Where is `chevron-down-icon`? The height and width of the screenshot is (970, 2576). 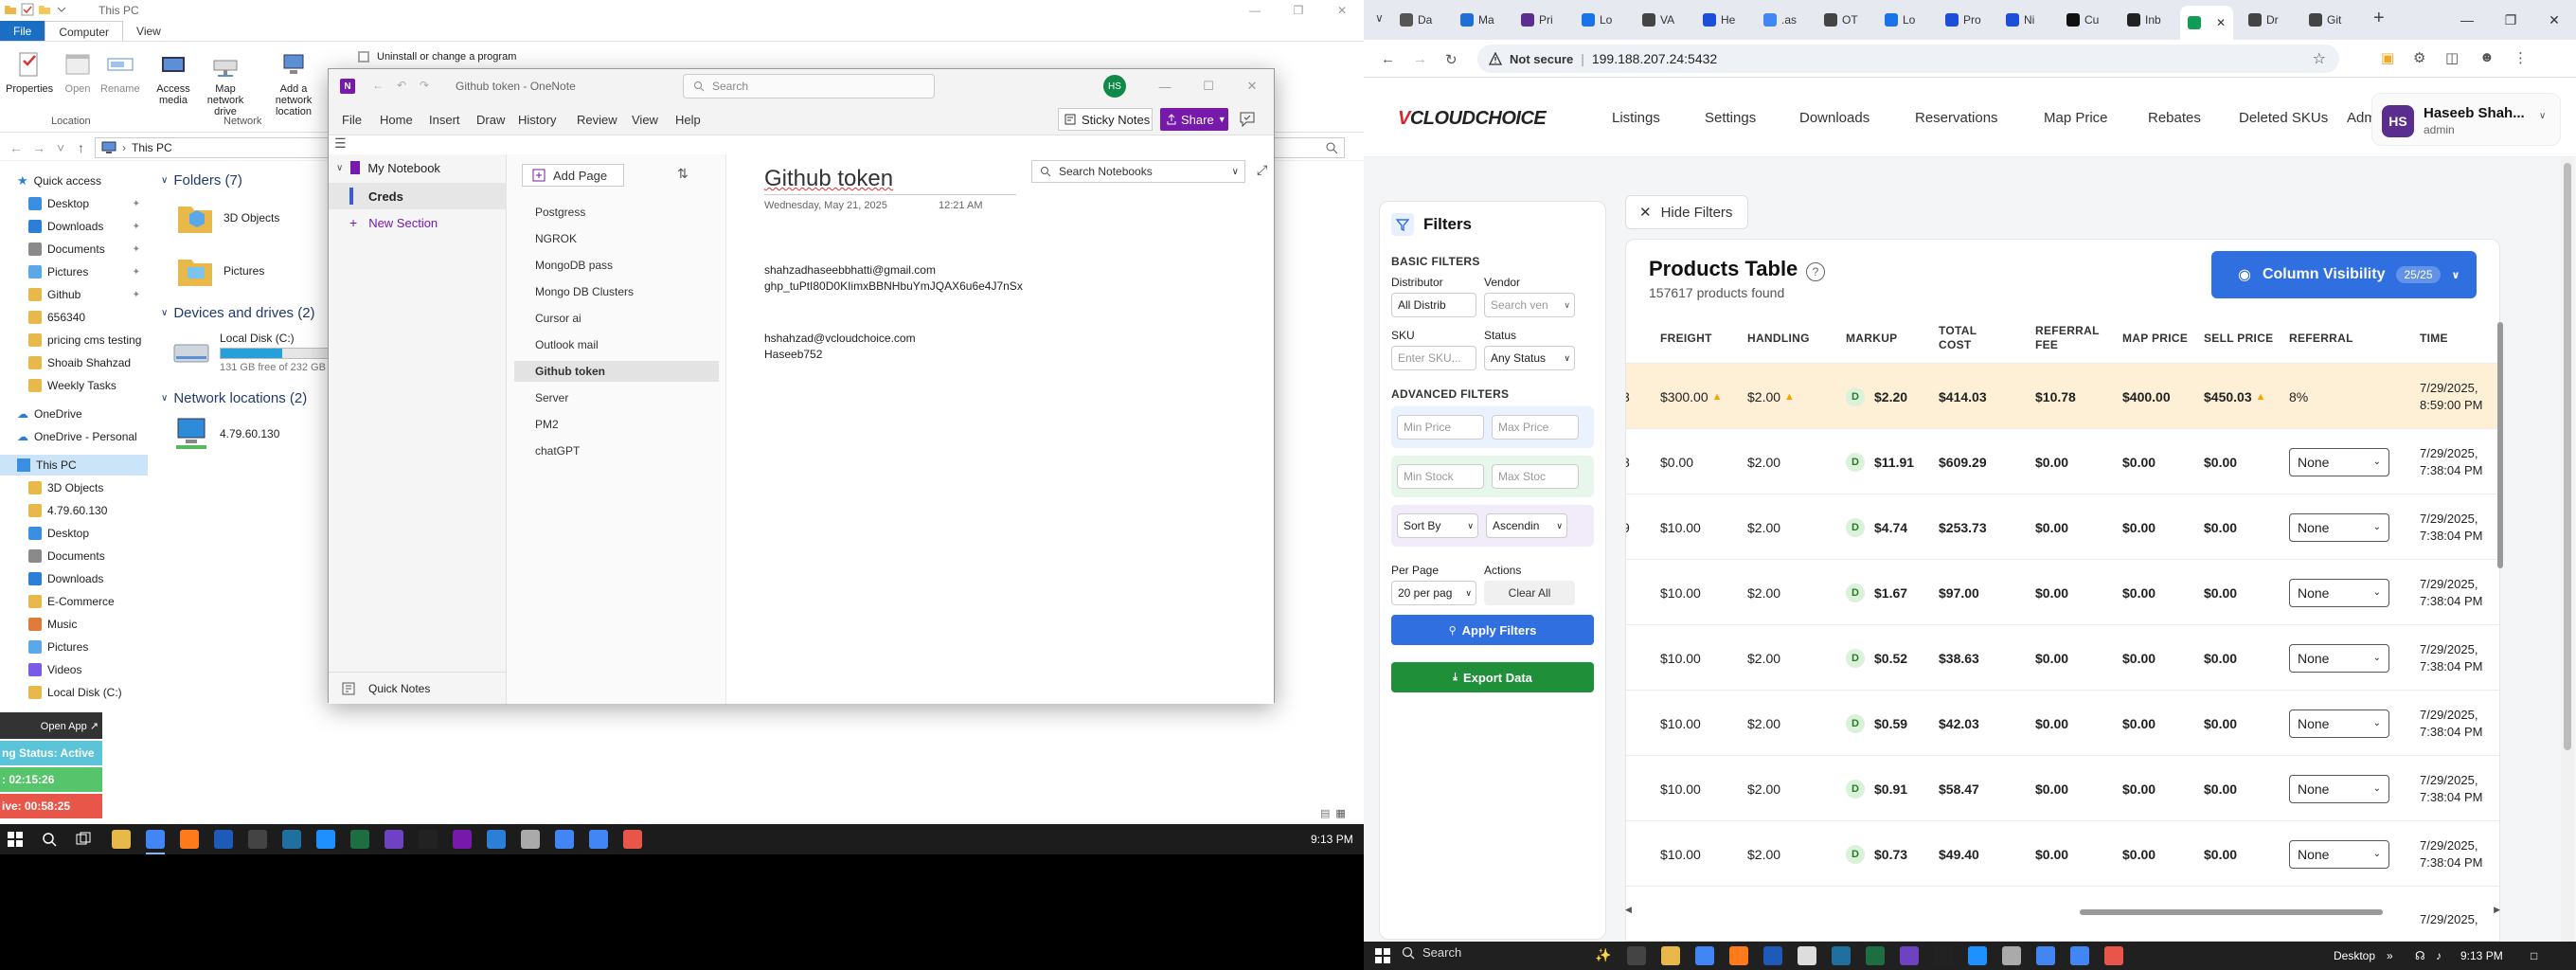
chevron-down-icon is located at coordinates (61, 9).